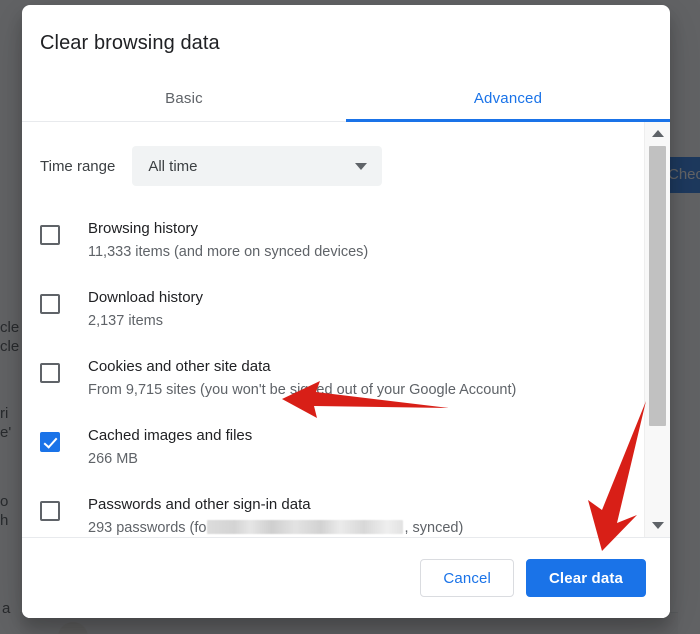 The height and width of the screenshot is (634, 700). What do you see at coordinates (113, 459) in the screenshot?
I see `option-subtitle: 266 MB` at bounding box center [113, 459].